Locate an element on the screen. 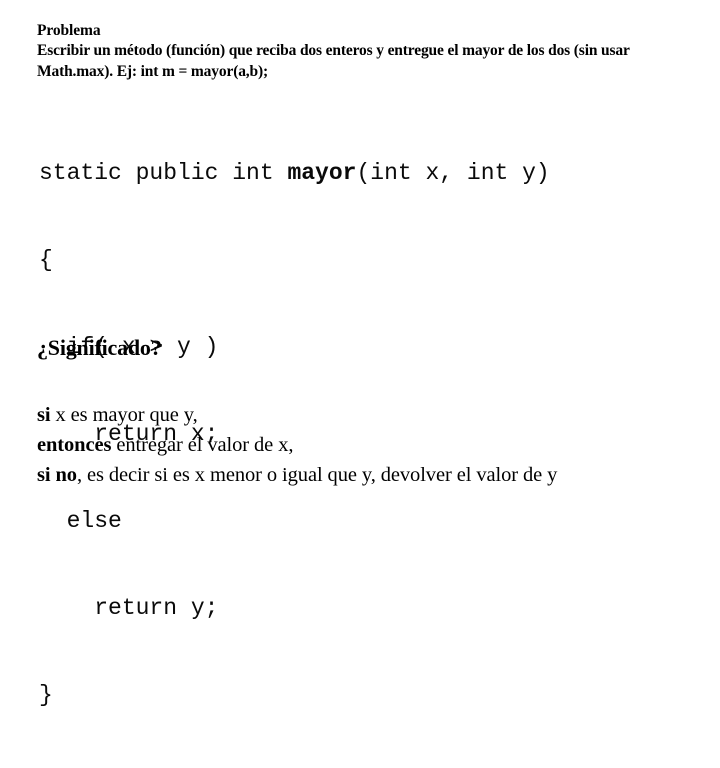 Image resolution: width=720 pixels, height=768 pixels. explanation-text-si: x es mayor que y, is located at coordinates (124, 415).